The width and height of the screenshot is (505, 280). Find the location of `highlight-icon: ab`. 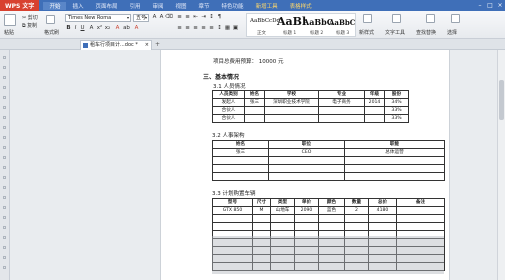

highlight-icon: ab is located at coordinates (126, 28).